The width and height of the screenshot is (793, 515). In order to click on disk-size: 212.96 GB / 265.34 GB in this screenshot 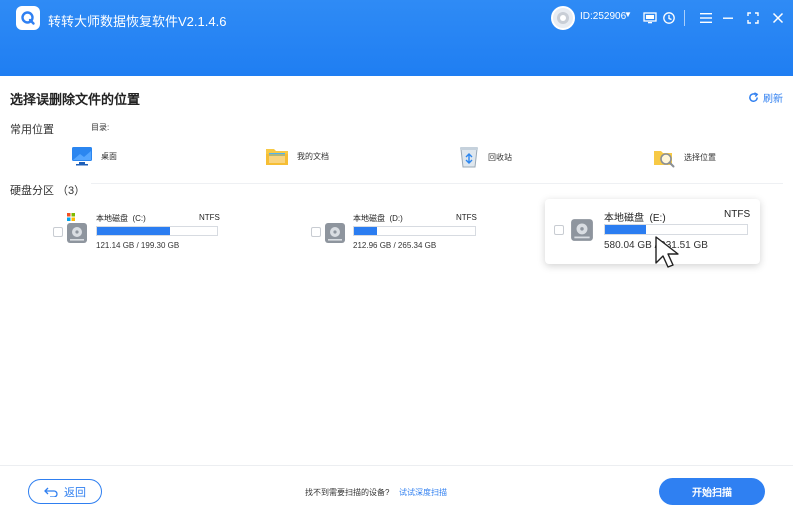, I will do `click(395, 245)`.